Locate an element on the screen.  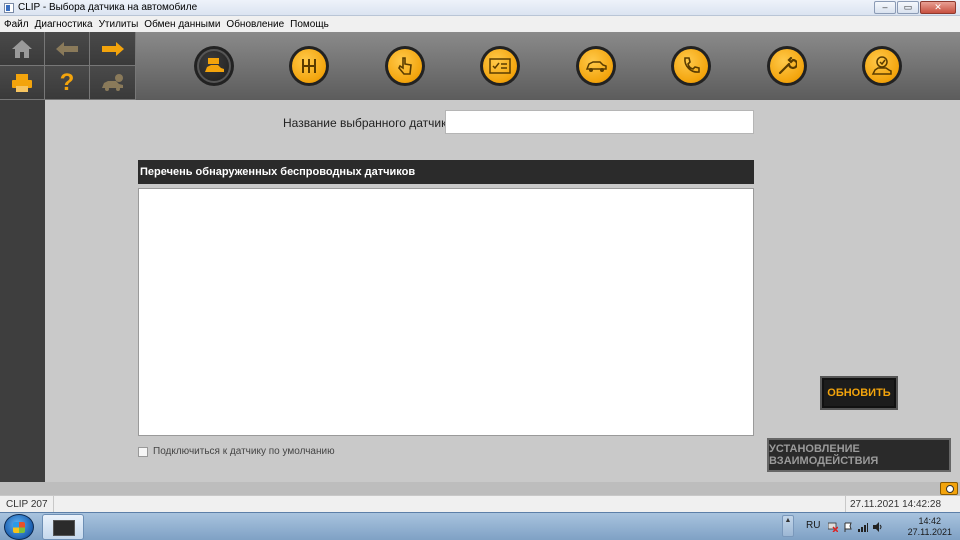
toolbar: ? is located at coordinates (480, 66).